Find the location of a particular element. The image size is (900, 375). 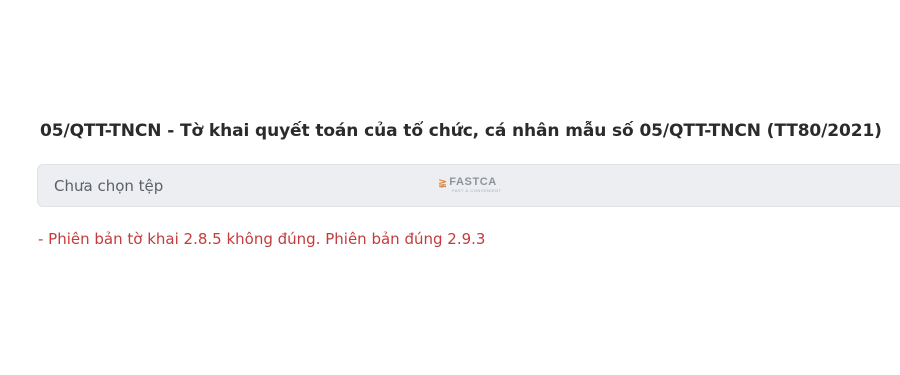

watermark-tagline: FAST & CONVENIENT is located at coordinates (477, 190).